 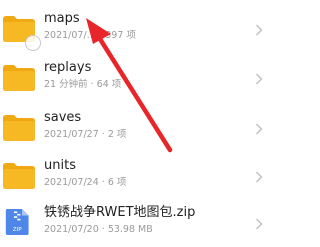 What do you see at coordinates (68, 67) in the screenshot?
I see `file-name: replays` at bounding box center [68, 67].